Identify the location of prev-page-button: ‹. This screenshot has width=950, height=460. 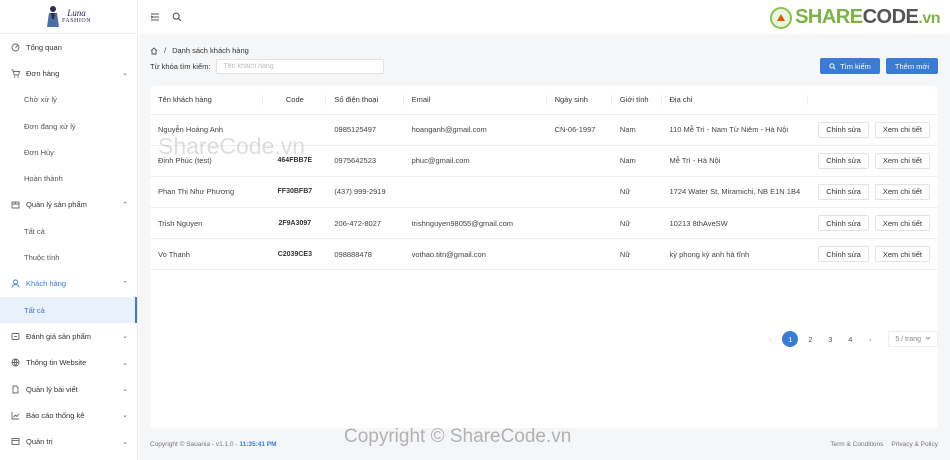
(770, 339).